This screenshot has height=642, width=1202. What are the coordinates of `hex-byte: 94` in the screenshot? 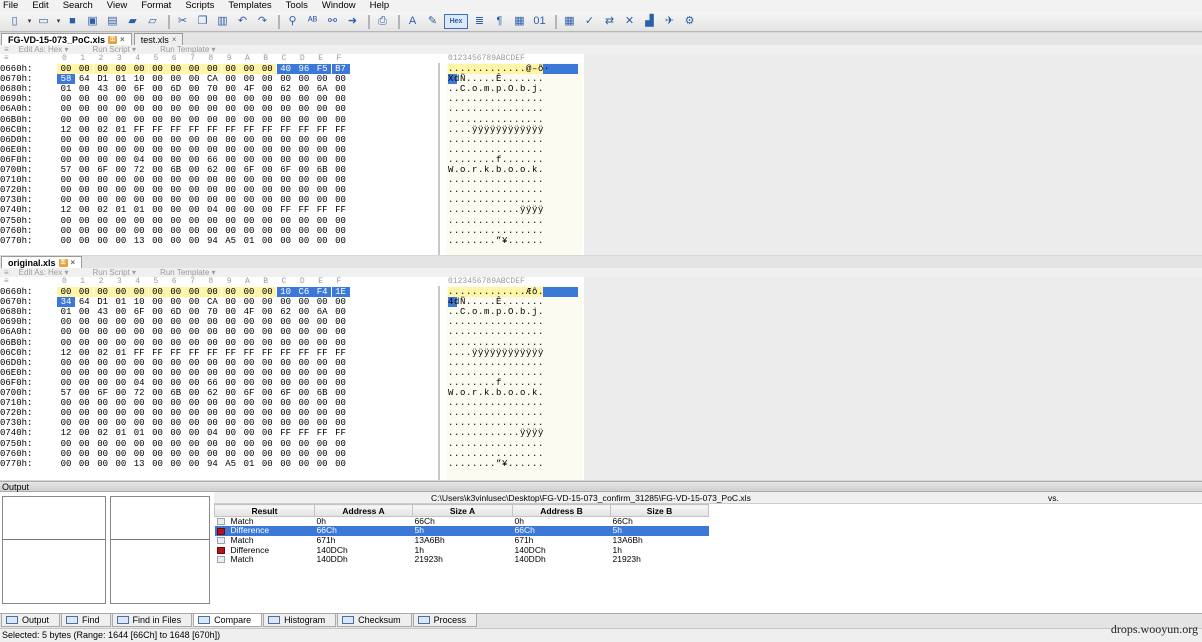 It's located at (212, 241).